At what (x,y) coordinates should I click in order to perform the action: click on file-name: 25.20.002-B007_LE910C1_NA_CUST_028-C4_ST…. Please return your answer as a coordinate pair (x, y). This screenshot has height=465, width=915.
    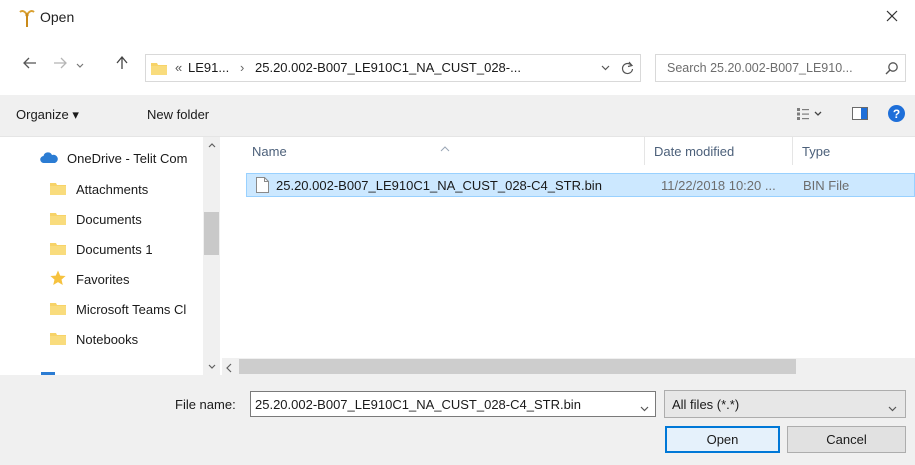
    Looking at the image, I should click on (439, 185).